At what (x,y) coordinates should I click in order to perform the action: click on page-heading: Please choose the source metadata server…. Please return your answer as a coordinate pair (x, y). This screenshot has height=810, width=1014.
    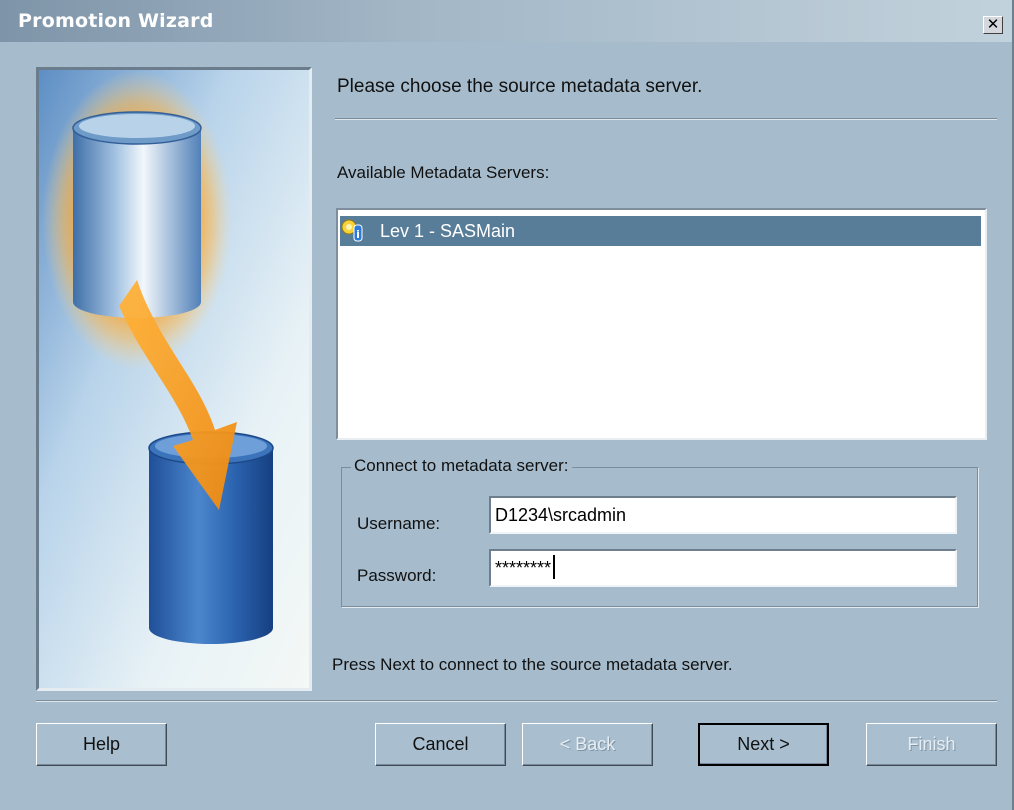
    Looking at the image, I should click on (520, 86).